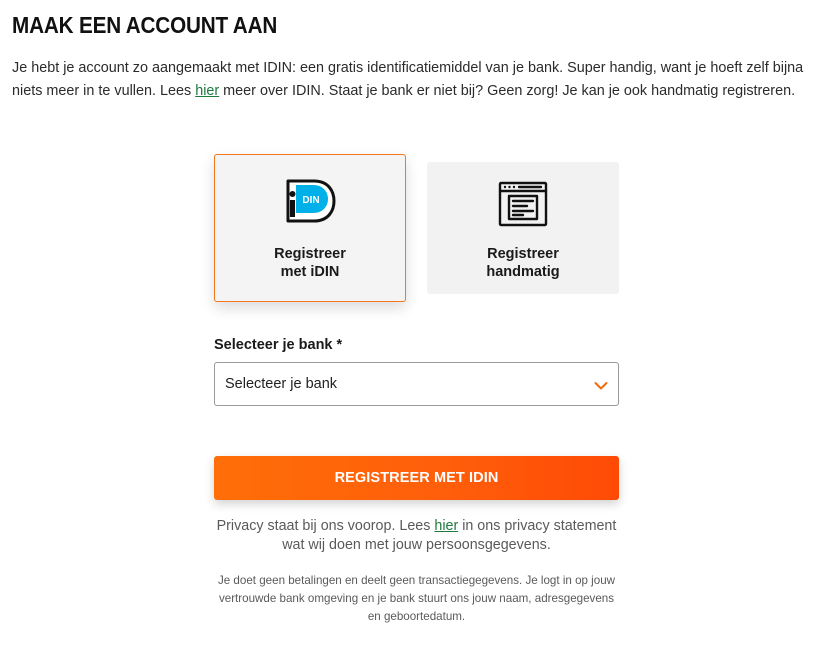  What do you see at coordinates (278, 345) in the screenshot?
I see `bank-select-label: Selecteer je bank *` at bounding box center [278, 345].